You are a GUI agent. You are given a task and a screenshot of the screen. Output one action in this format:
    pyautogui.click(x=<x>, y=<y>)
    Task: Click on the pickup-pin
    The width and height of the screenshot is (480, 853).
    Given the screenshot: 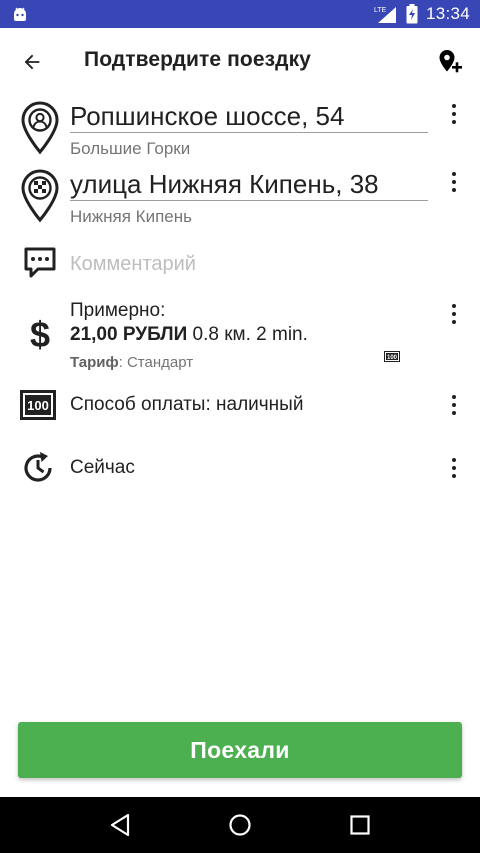 What is the action you would take?
    pyautogui.click(x=40, y=128)
    